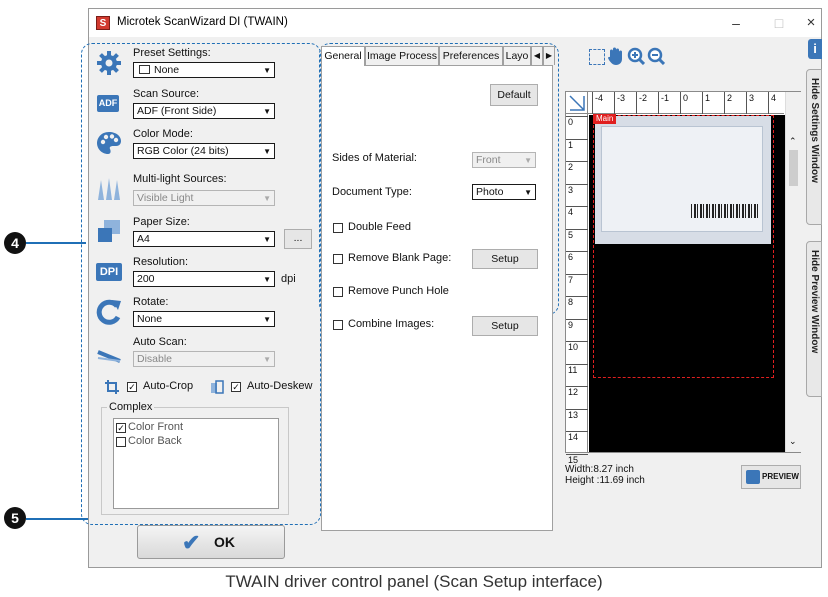  What do you see at coordinates (577, 437) in the screenshot?
I see `ruler-left-tick: 14` at bounding box center [577, 437].